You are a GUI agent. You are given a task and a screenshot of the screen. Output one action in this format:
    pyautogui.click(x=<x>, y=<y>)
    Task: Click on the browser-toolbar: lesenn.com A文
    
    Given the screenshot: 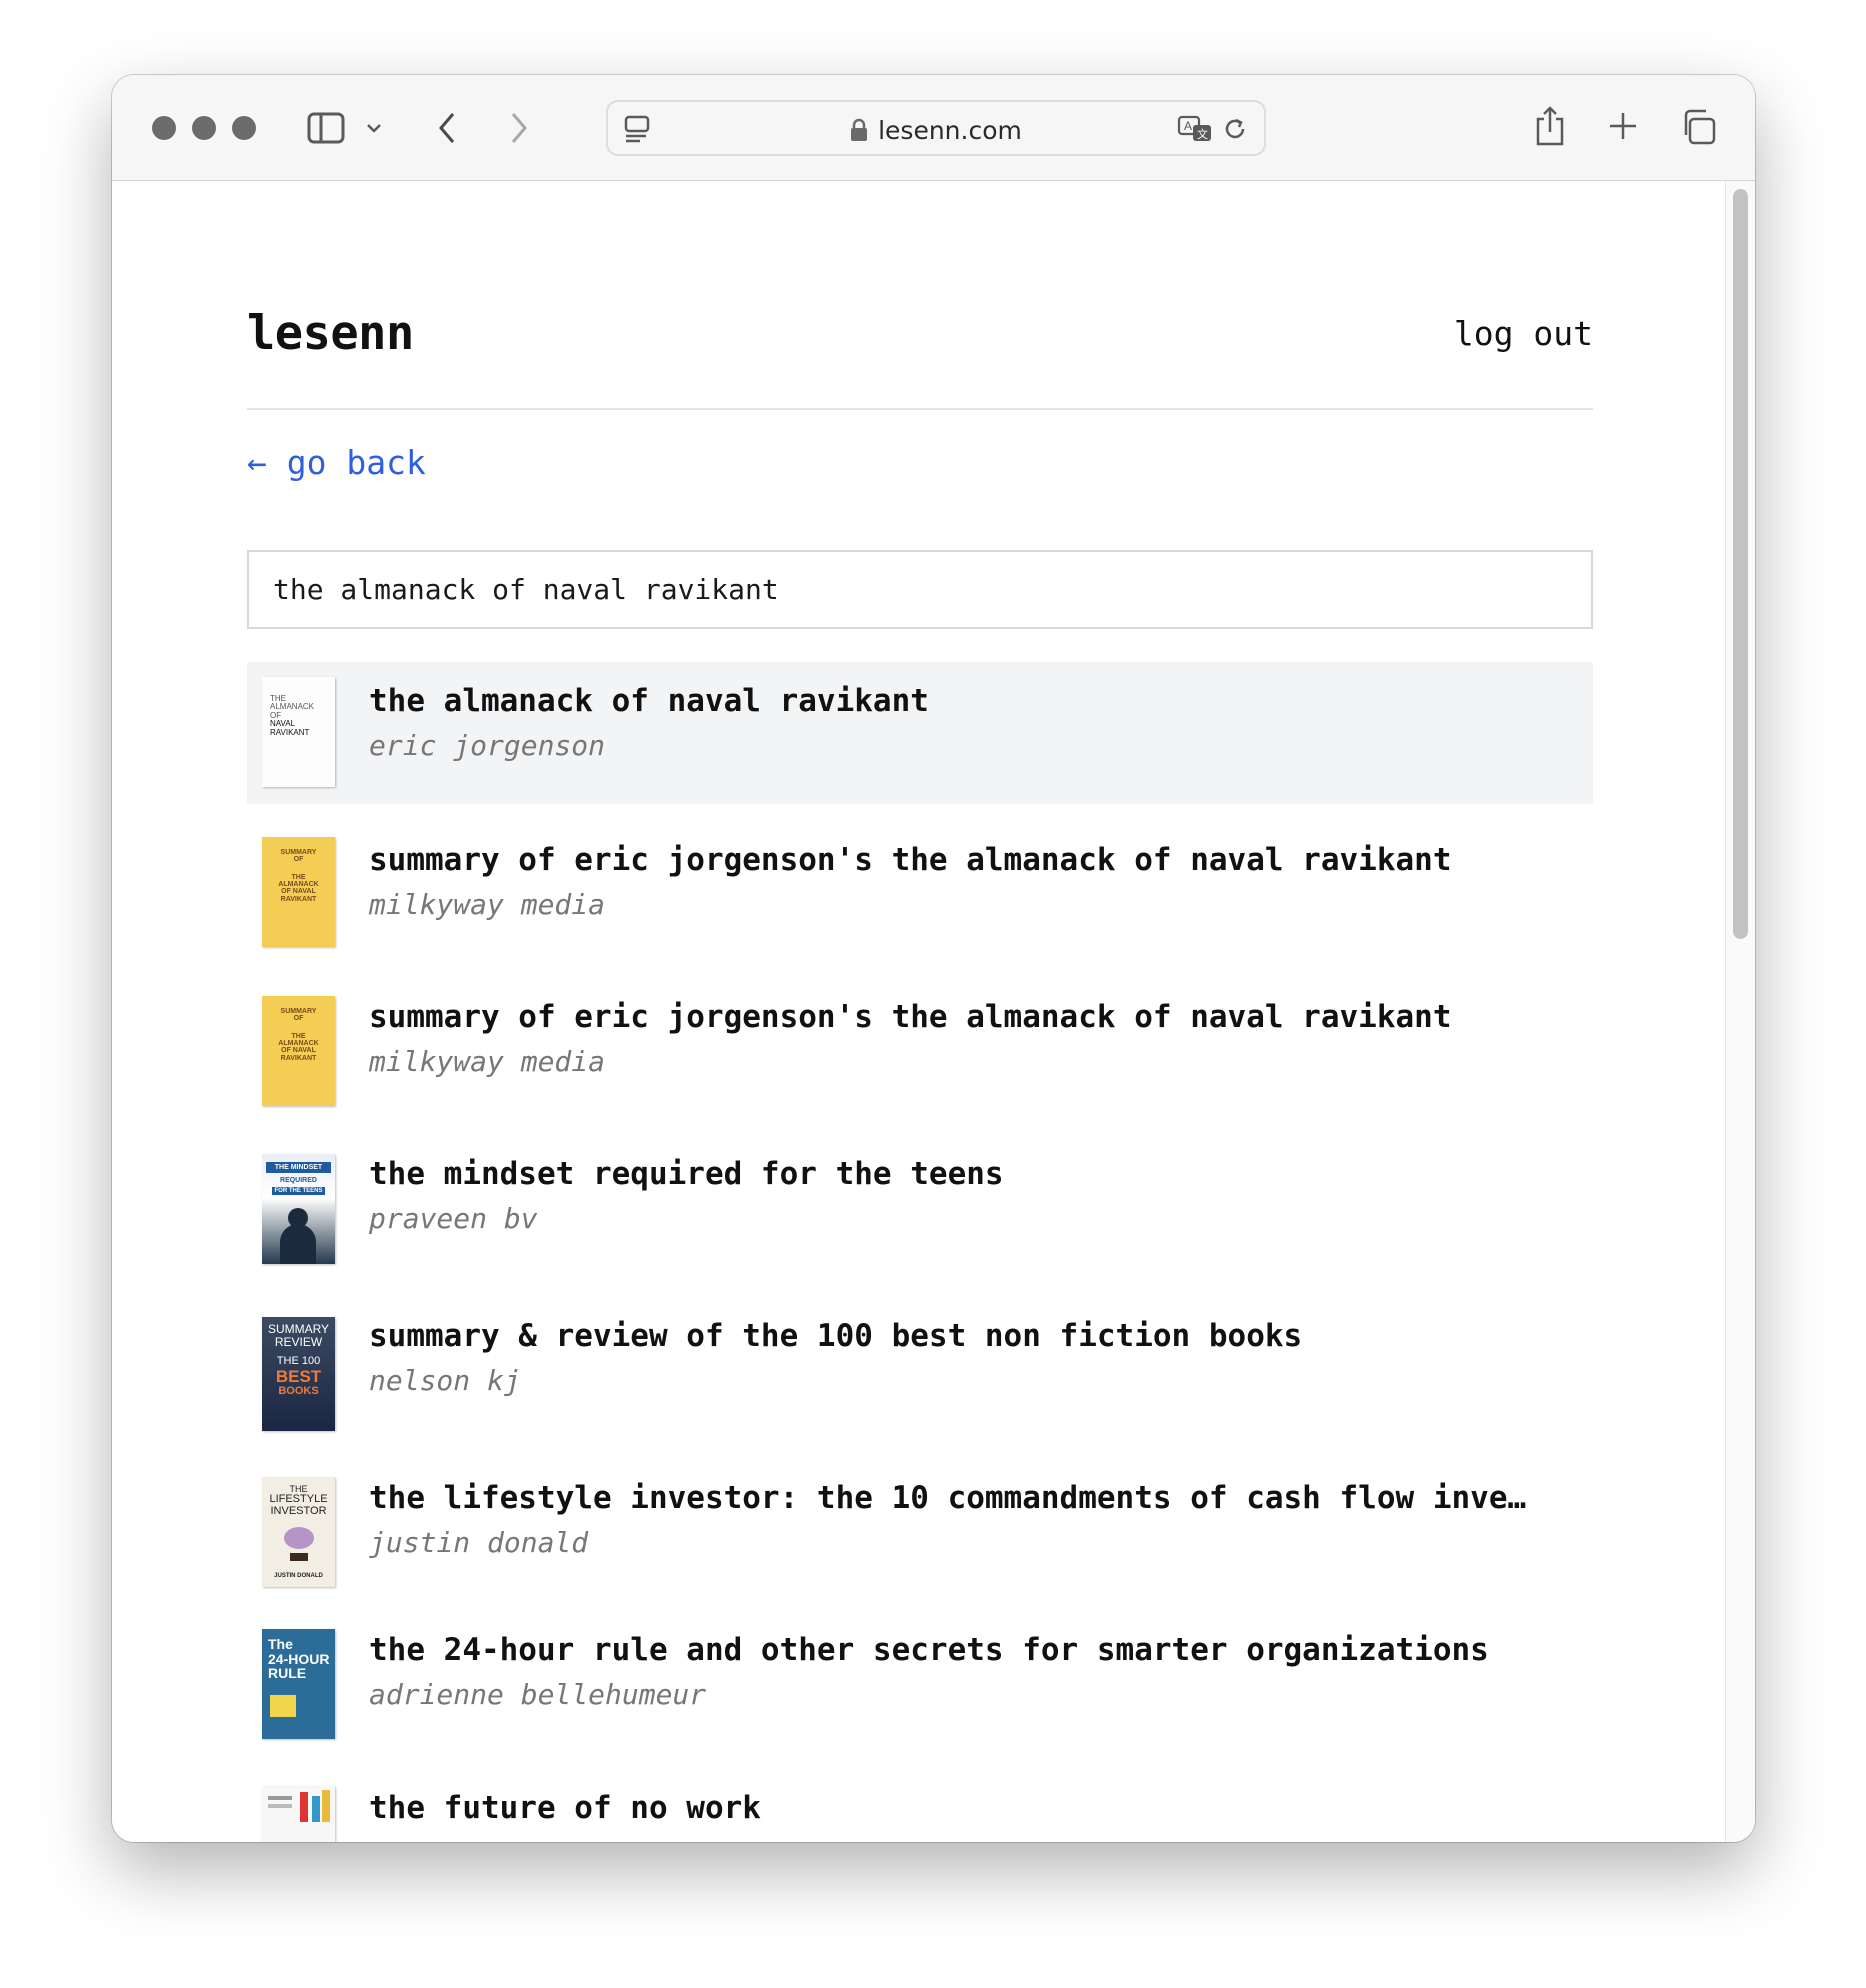 What is the action you would take?
    pyautogui.click(x=933, y=128)
    